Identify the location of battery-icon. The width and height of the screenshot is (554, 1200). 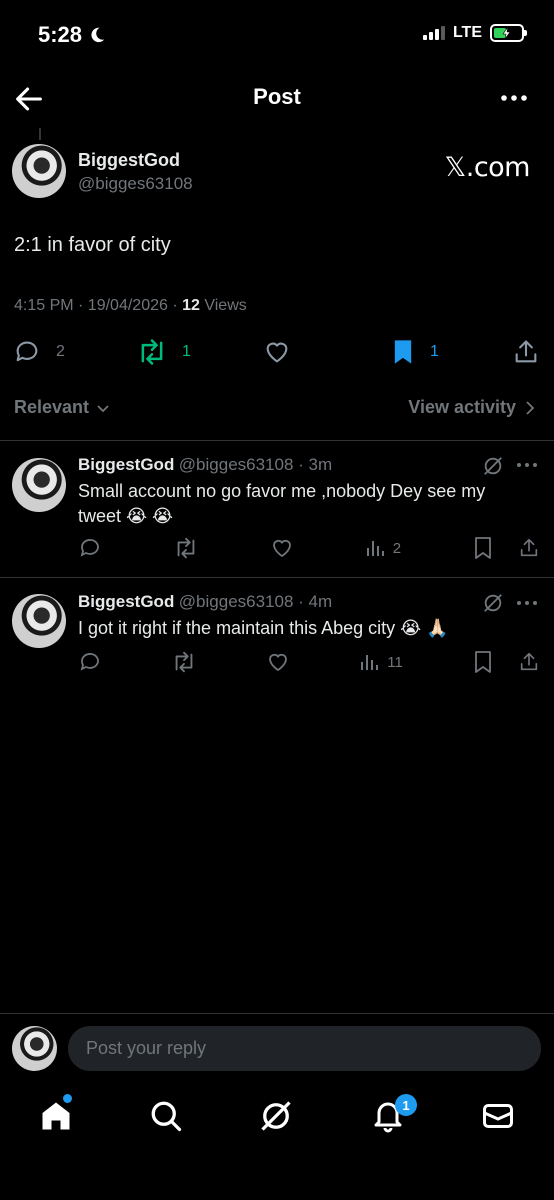
(508, 33).